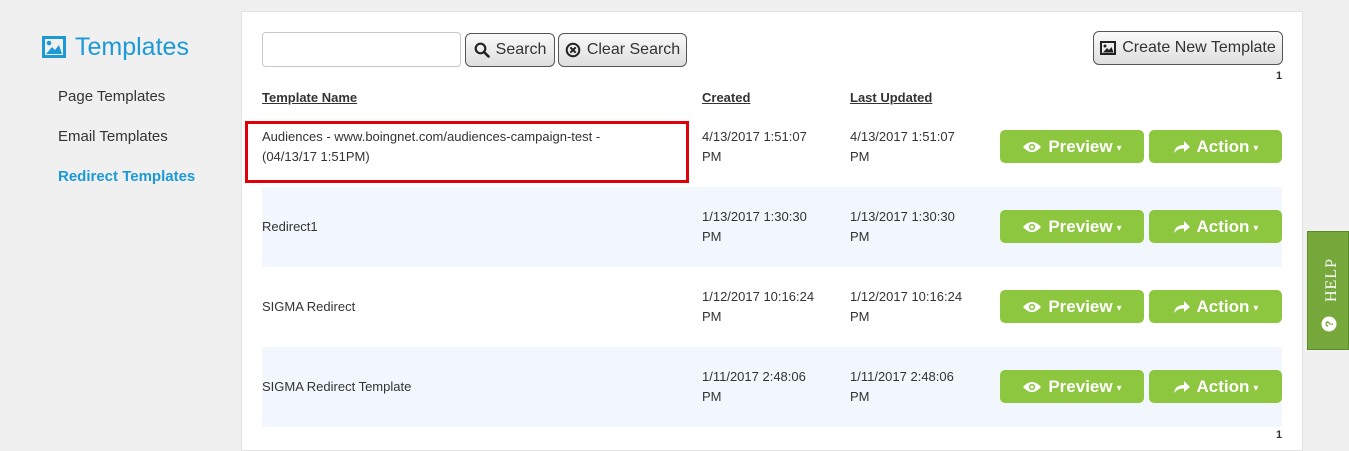 This screenshot has width=1349, height=451. I want to click on search-input, so click(361, 49).